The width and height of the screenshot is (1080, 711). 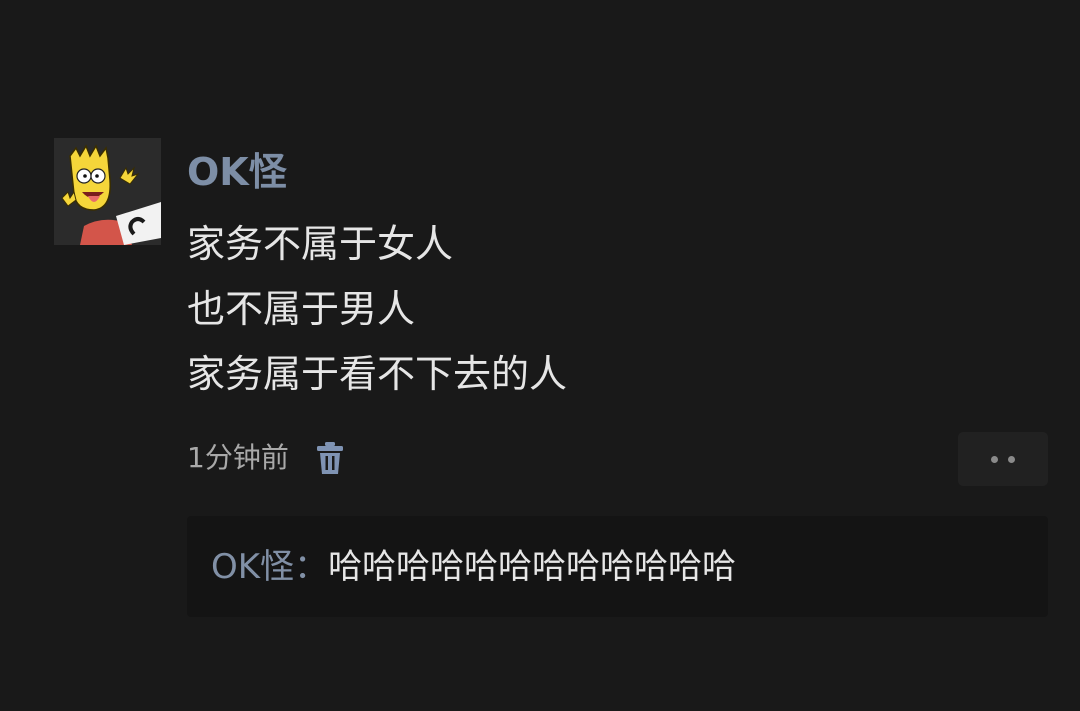 What do you see at coordinates (532, 566) in the screenshot?
I see `comment-text: 哈哈哈哈哈哈哈哈哈哈哈哈` at bounding box center [532, 566].